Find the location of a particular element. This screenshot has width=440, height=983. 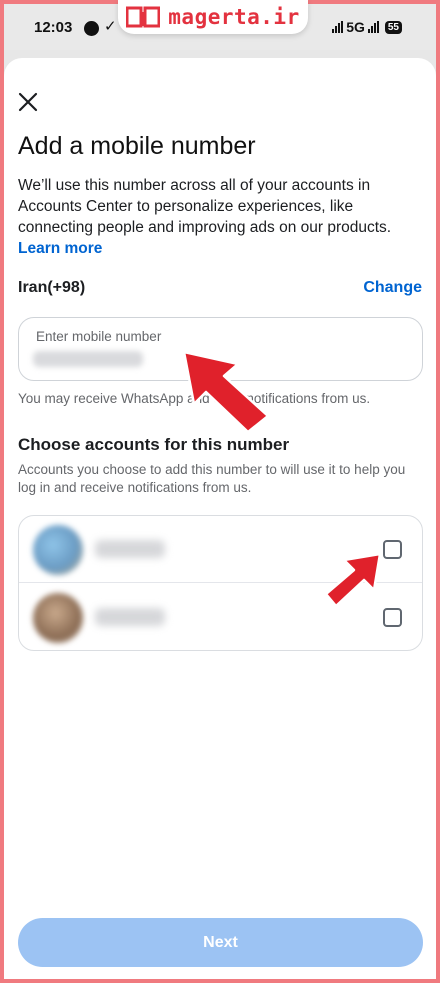

battery-icon: 55 is located at coordinates (393, 27).